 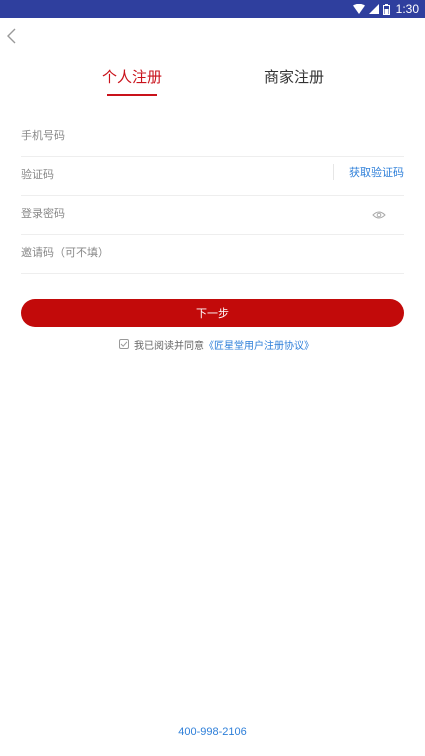 What do you see at coordinates (333, 172) in the screenshot?
I see `divider` at bounding box center [333, 172].